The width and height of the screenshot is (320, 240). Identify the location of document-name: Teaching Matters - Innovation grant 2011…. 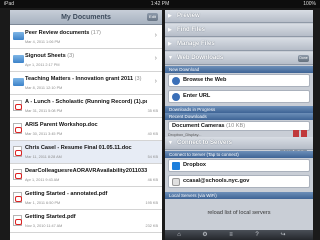
(86, 79).